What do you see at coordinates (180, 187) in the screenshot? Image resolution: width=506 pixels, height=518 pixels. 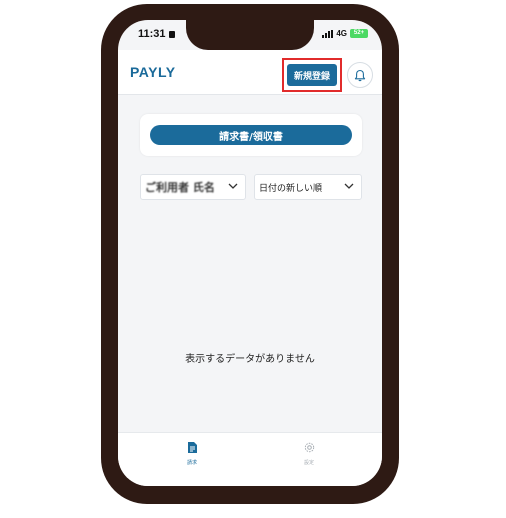 I see `user-filter-label: ご利用者 氏名` at bounding box center [180, 187].